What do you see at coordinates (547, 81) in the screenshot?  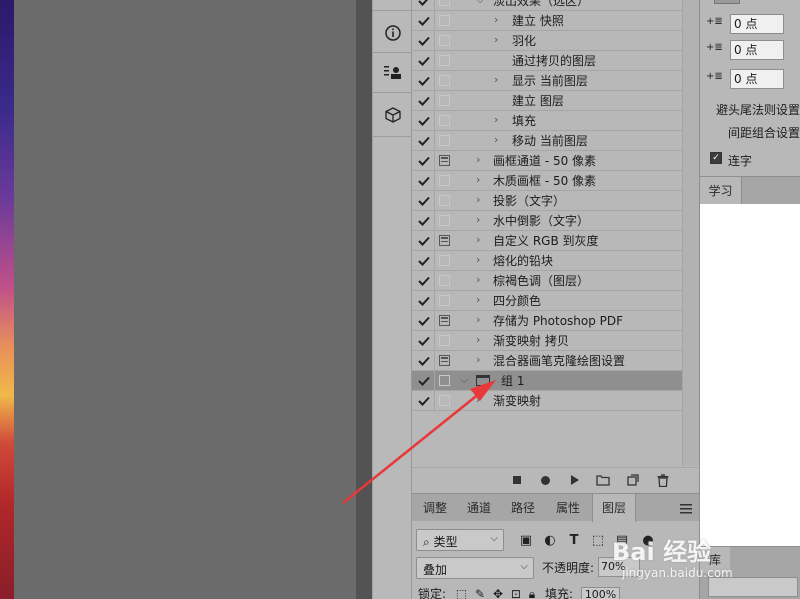 I see `action-row: › 显示 当前图层` at bounding box center [547, 81].